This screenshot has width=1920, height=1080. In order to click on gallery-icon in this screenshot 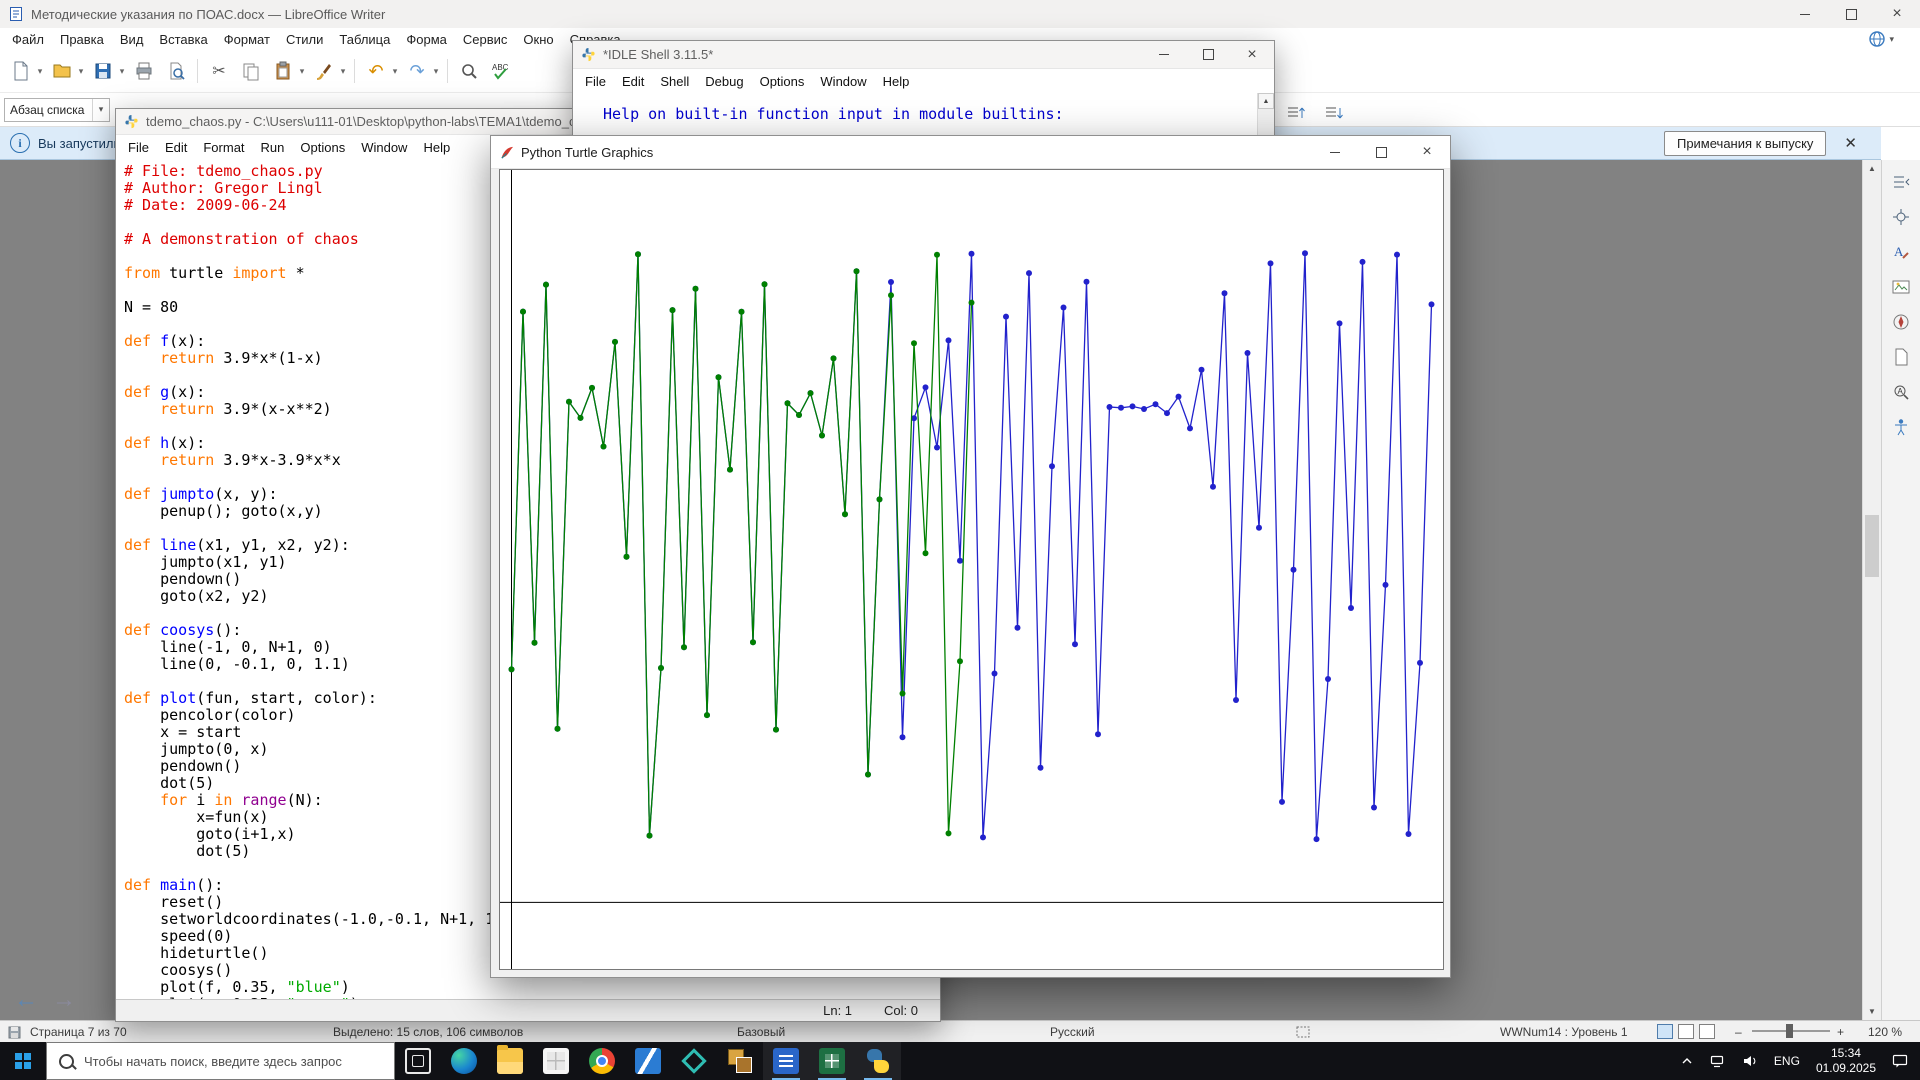, I will do `click(1901, 287)`.